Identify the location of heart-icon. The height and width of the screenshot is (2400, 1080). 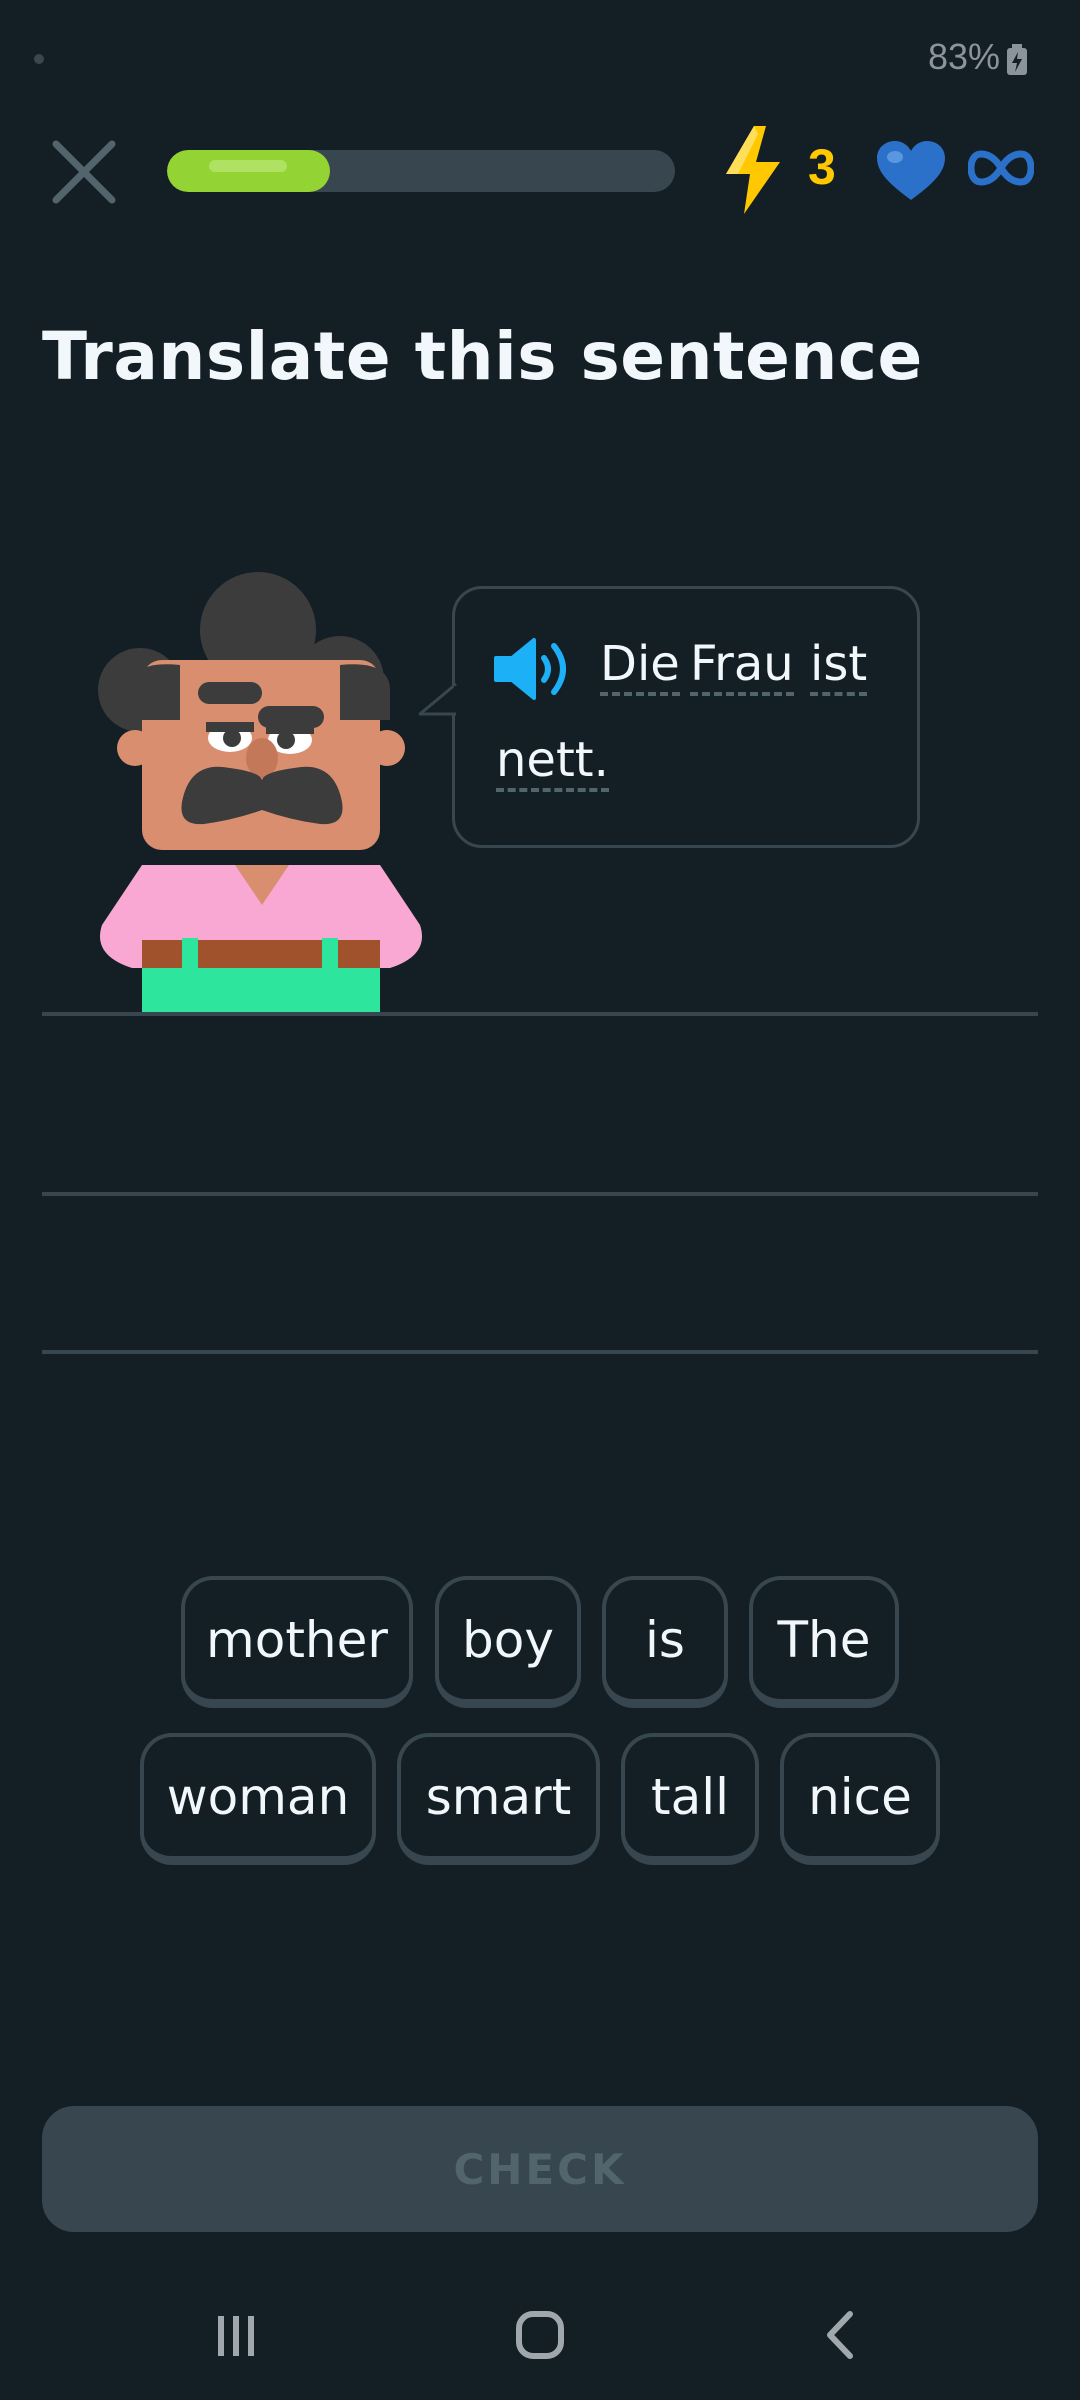
(911, 171).